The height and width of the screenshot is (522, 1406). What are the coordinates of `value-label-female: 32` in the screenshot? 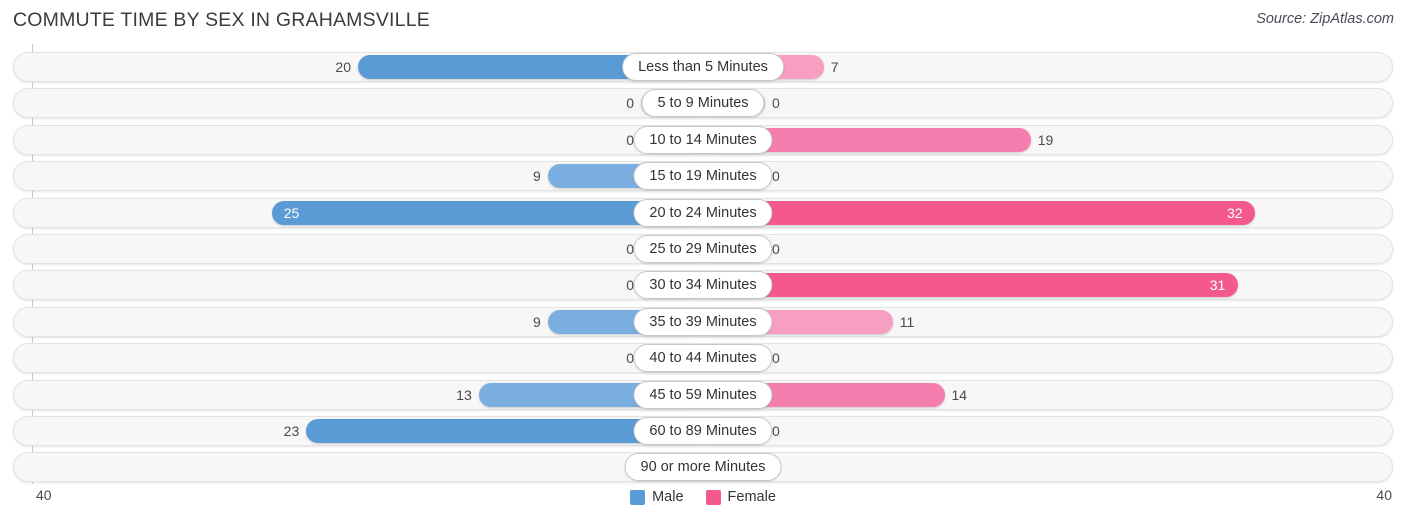 It's located at (1235, 212).